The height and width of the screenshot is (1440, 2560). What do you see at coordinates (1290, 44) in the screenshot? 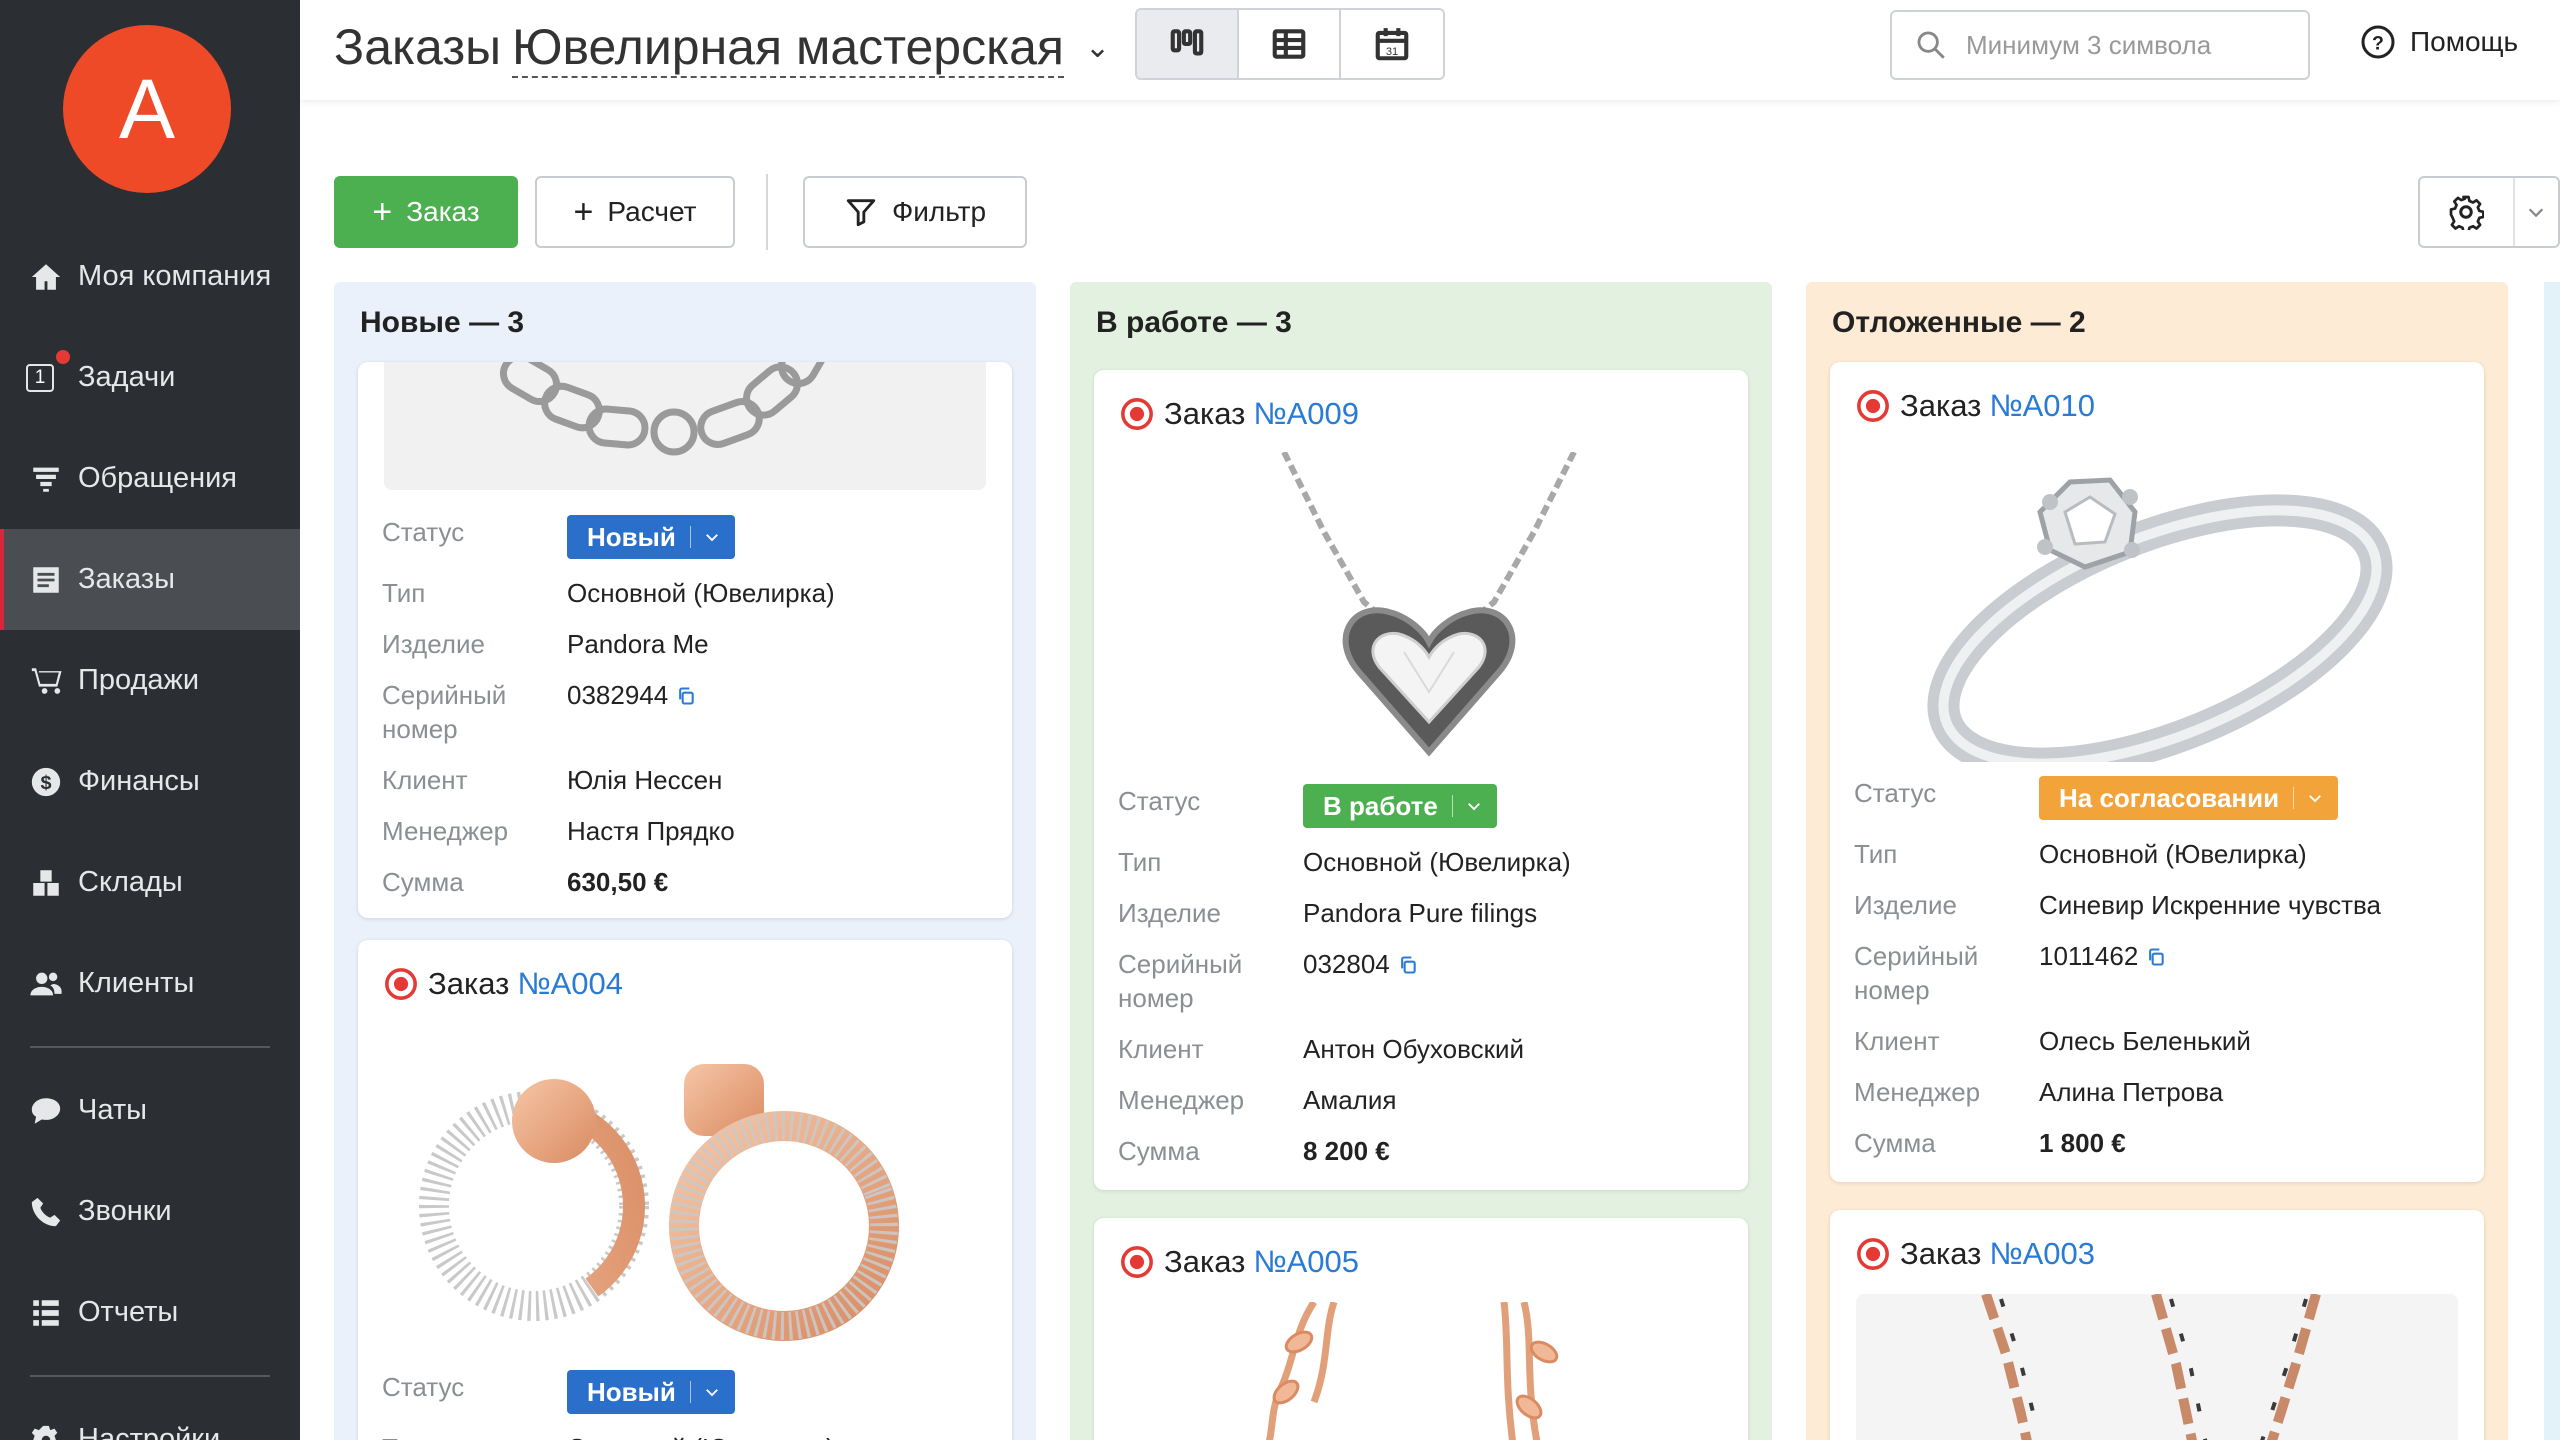
I see `table-view-button` at bounding box center [1290, 44].